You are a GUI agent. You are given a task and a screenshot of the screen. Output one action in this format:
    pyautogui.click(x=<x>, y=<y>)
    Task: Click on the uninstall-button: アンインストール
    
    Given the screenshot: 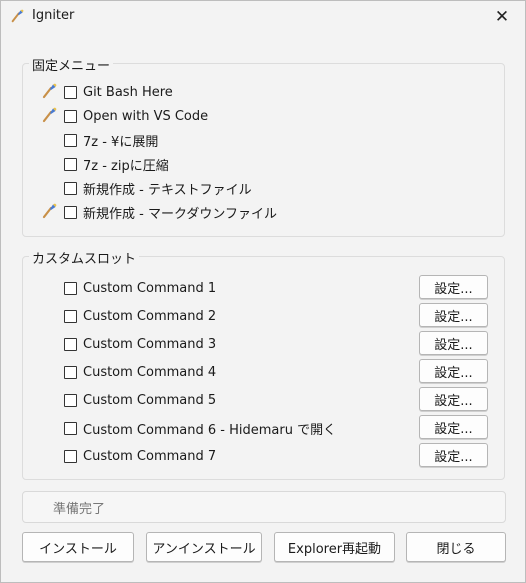 What is the action you would take?
    pyautogui.click(x=204, y=547)
    